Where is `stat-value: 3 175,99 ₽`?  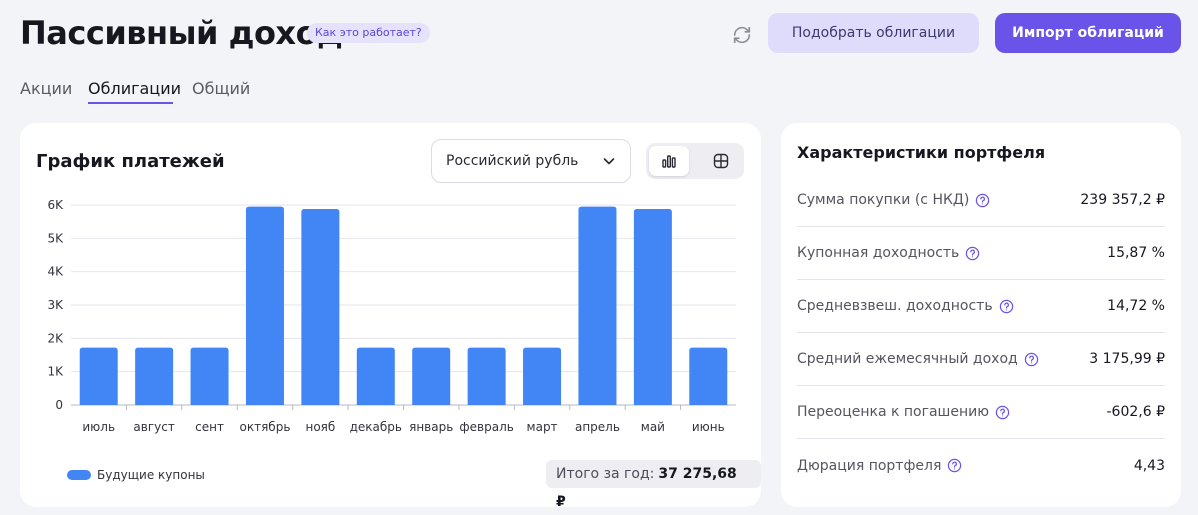
stat-value: 3 175,99 ₽ is located at coordinates (1127, 359).